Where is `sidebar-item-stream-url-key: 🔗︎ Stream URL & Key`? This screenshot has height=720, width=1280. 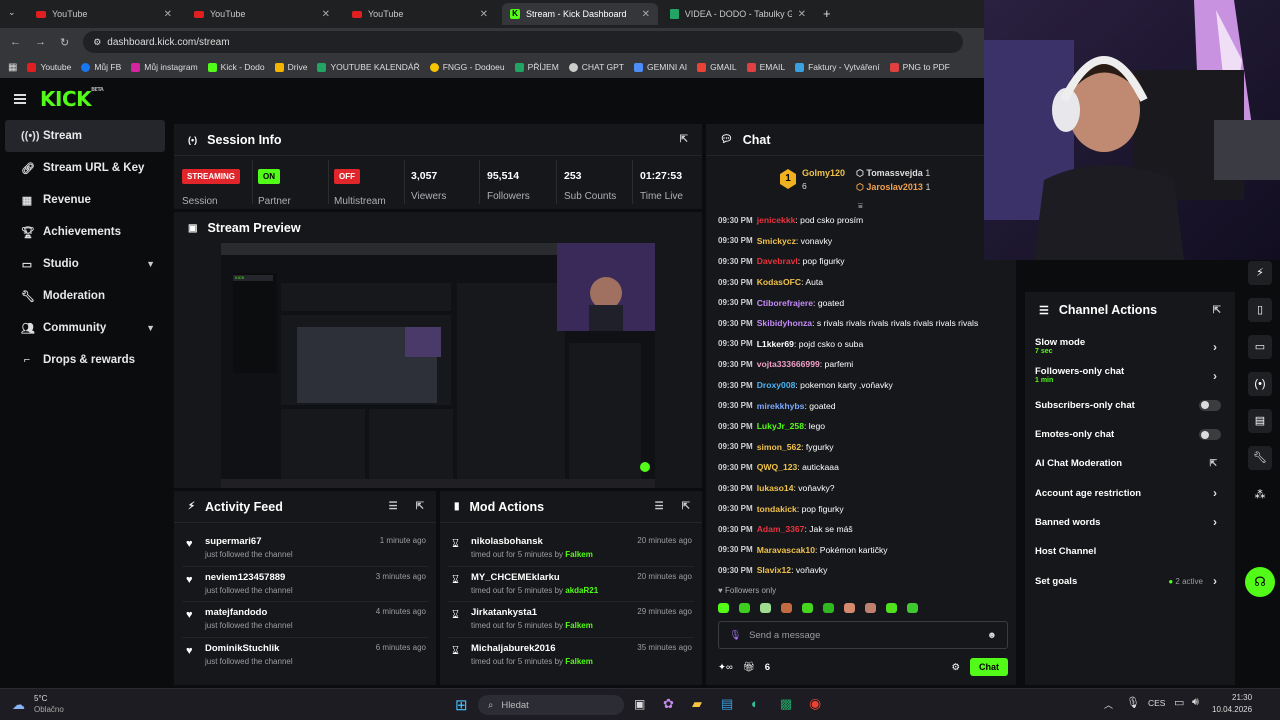 sidebar-item-stream-url-key: 🔗︎ Stream URL & Key is located at coordinates (85, 168).